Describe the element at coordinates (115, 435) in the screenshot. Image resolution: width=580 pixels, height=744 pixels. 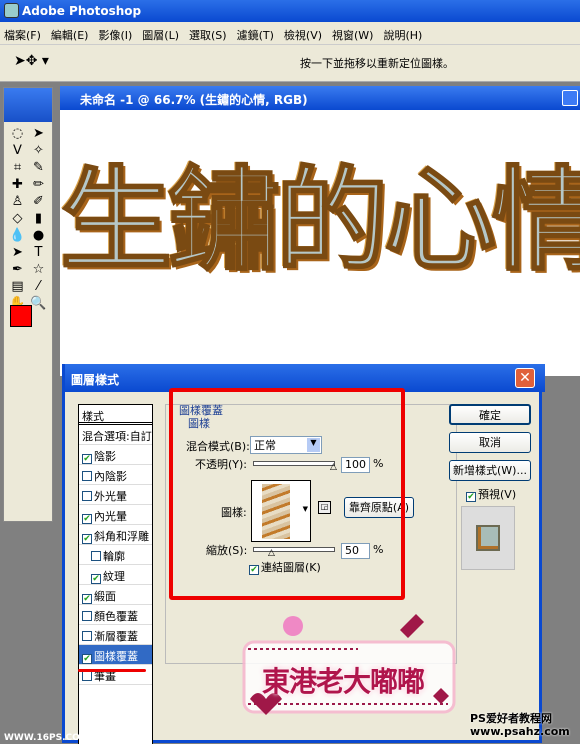
I see `blending-options: 混合選項:自訂` at that location.